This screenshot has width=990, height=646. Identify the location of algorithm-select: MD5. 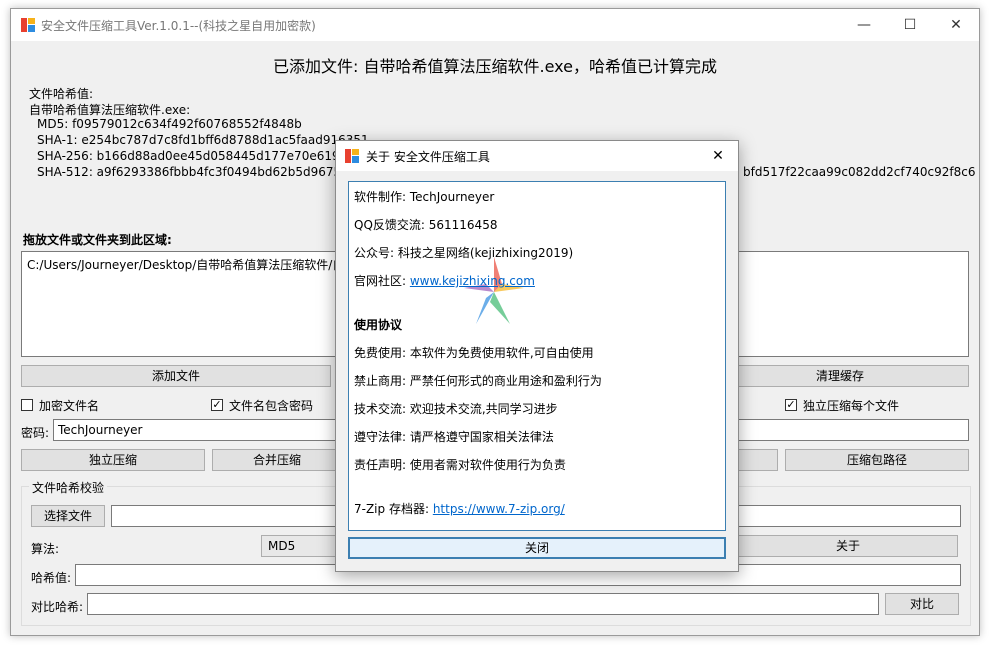
(301, 546).